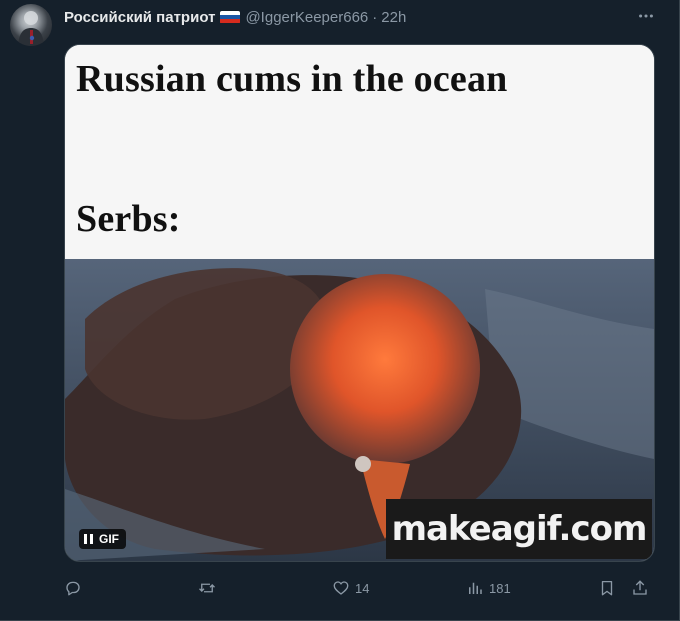 This screenshot has width=680, height=621. Describe the element at coordinates (207, 588) in the screenshot. I see `retweet-icon` at that location.